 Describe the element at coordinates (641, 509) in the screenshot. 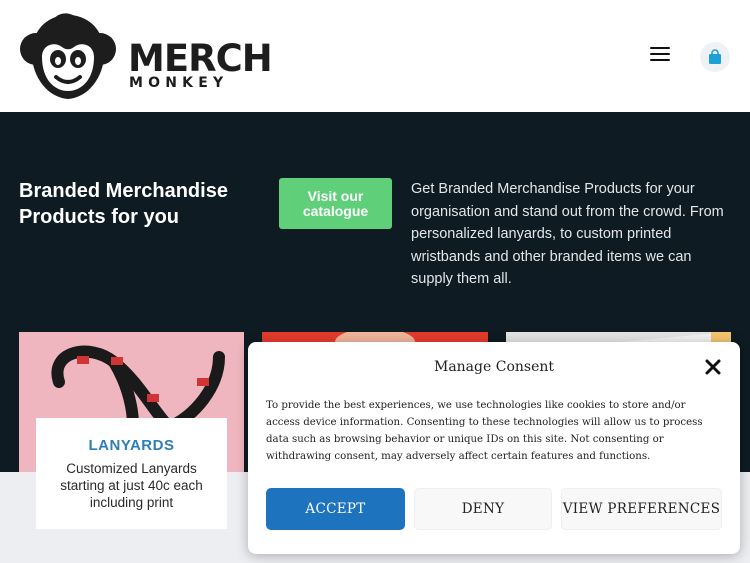

I see `view-preferences-button: VIEW PREFERENCES` at that location.